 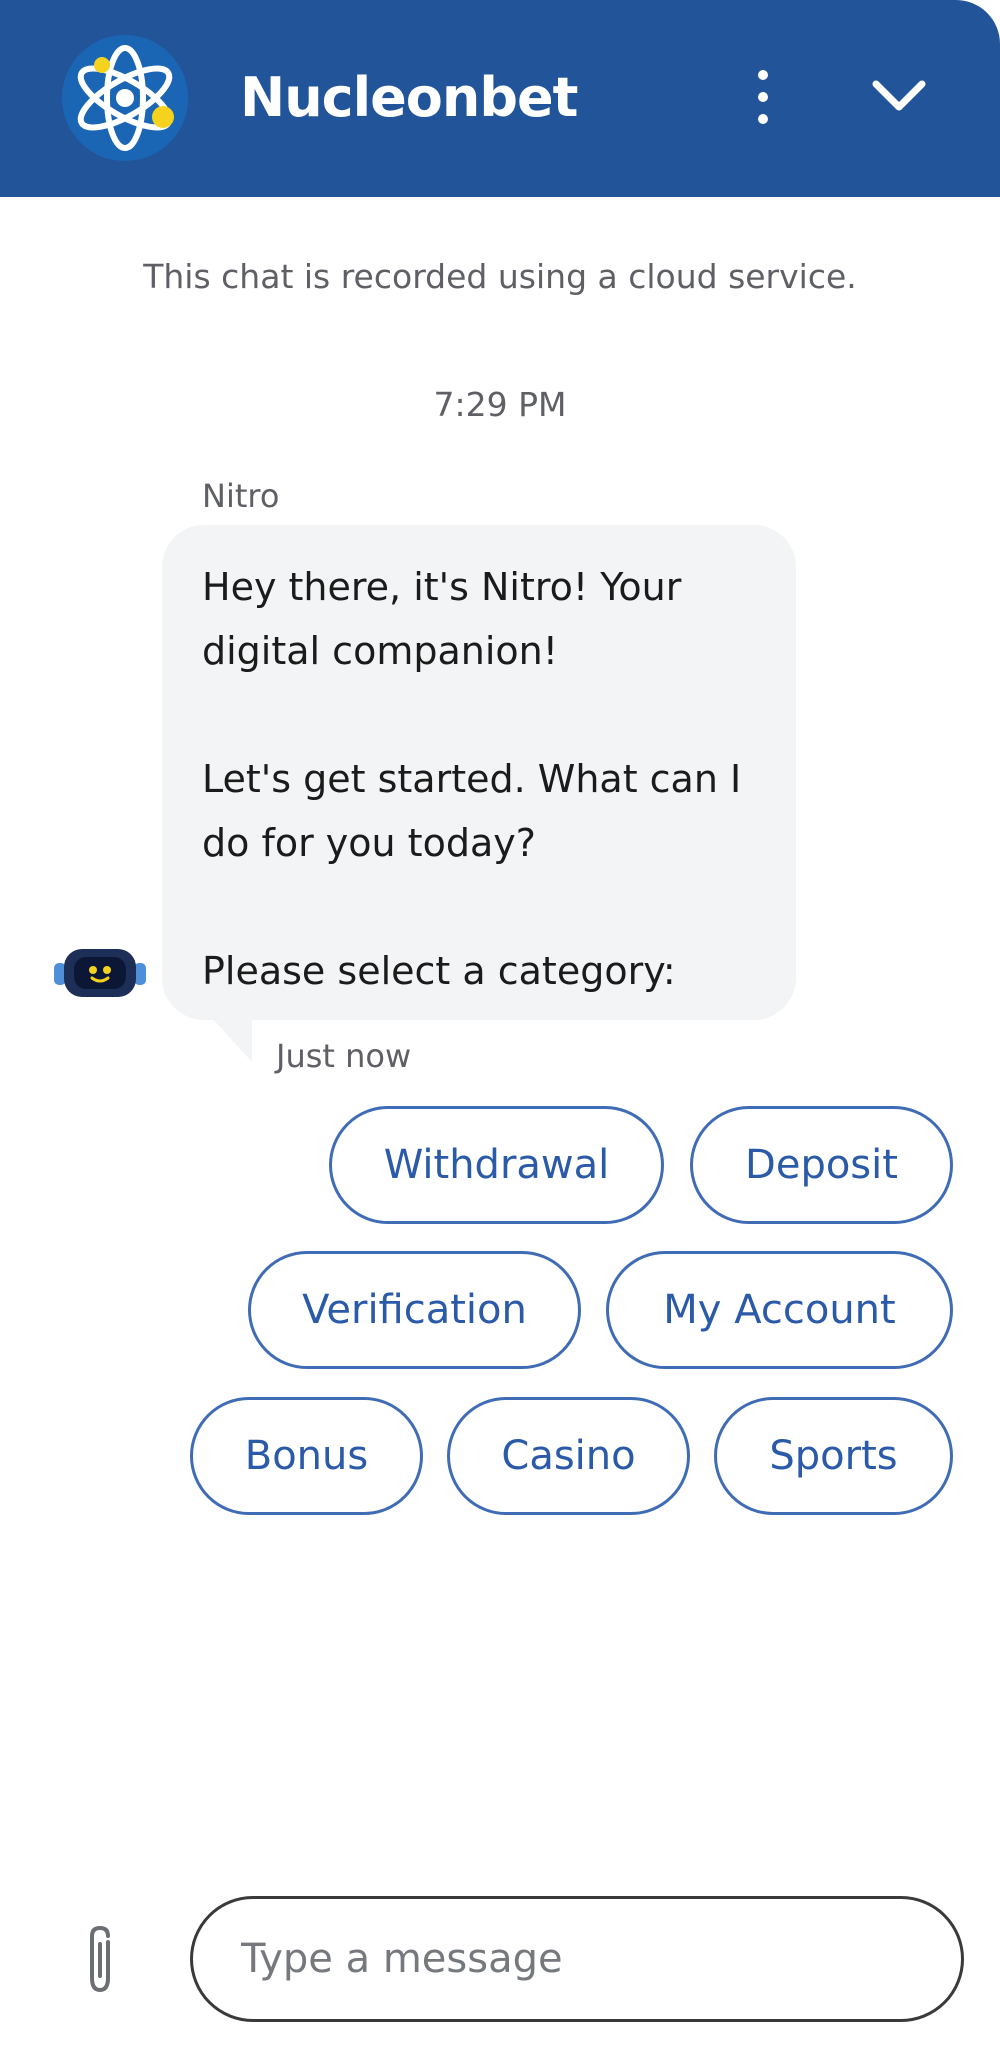 What do you see at coordinates (763, 97) in the screenshot?
I see `more-vertical-icon` at bounding box center [763, 97].